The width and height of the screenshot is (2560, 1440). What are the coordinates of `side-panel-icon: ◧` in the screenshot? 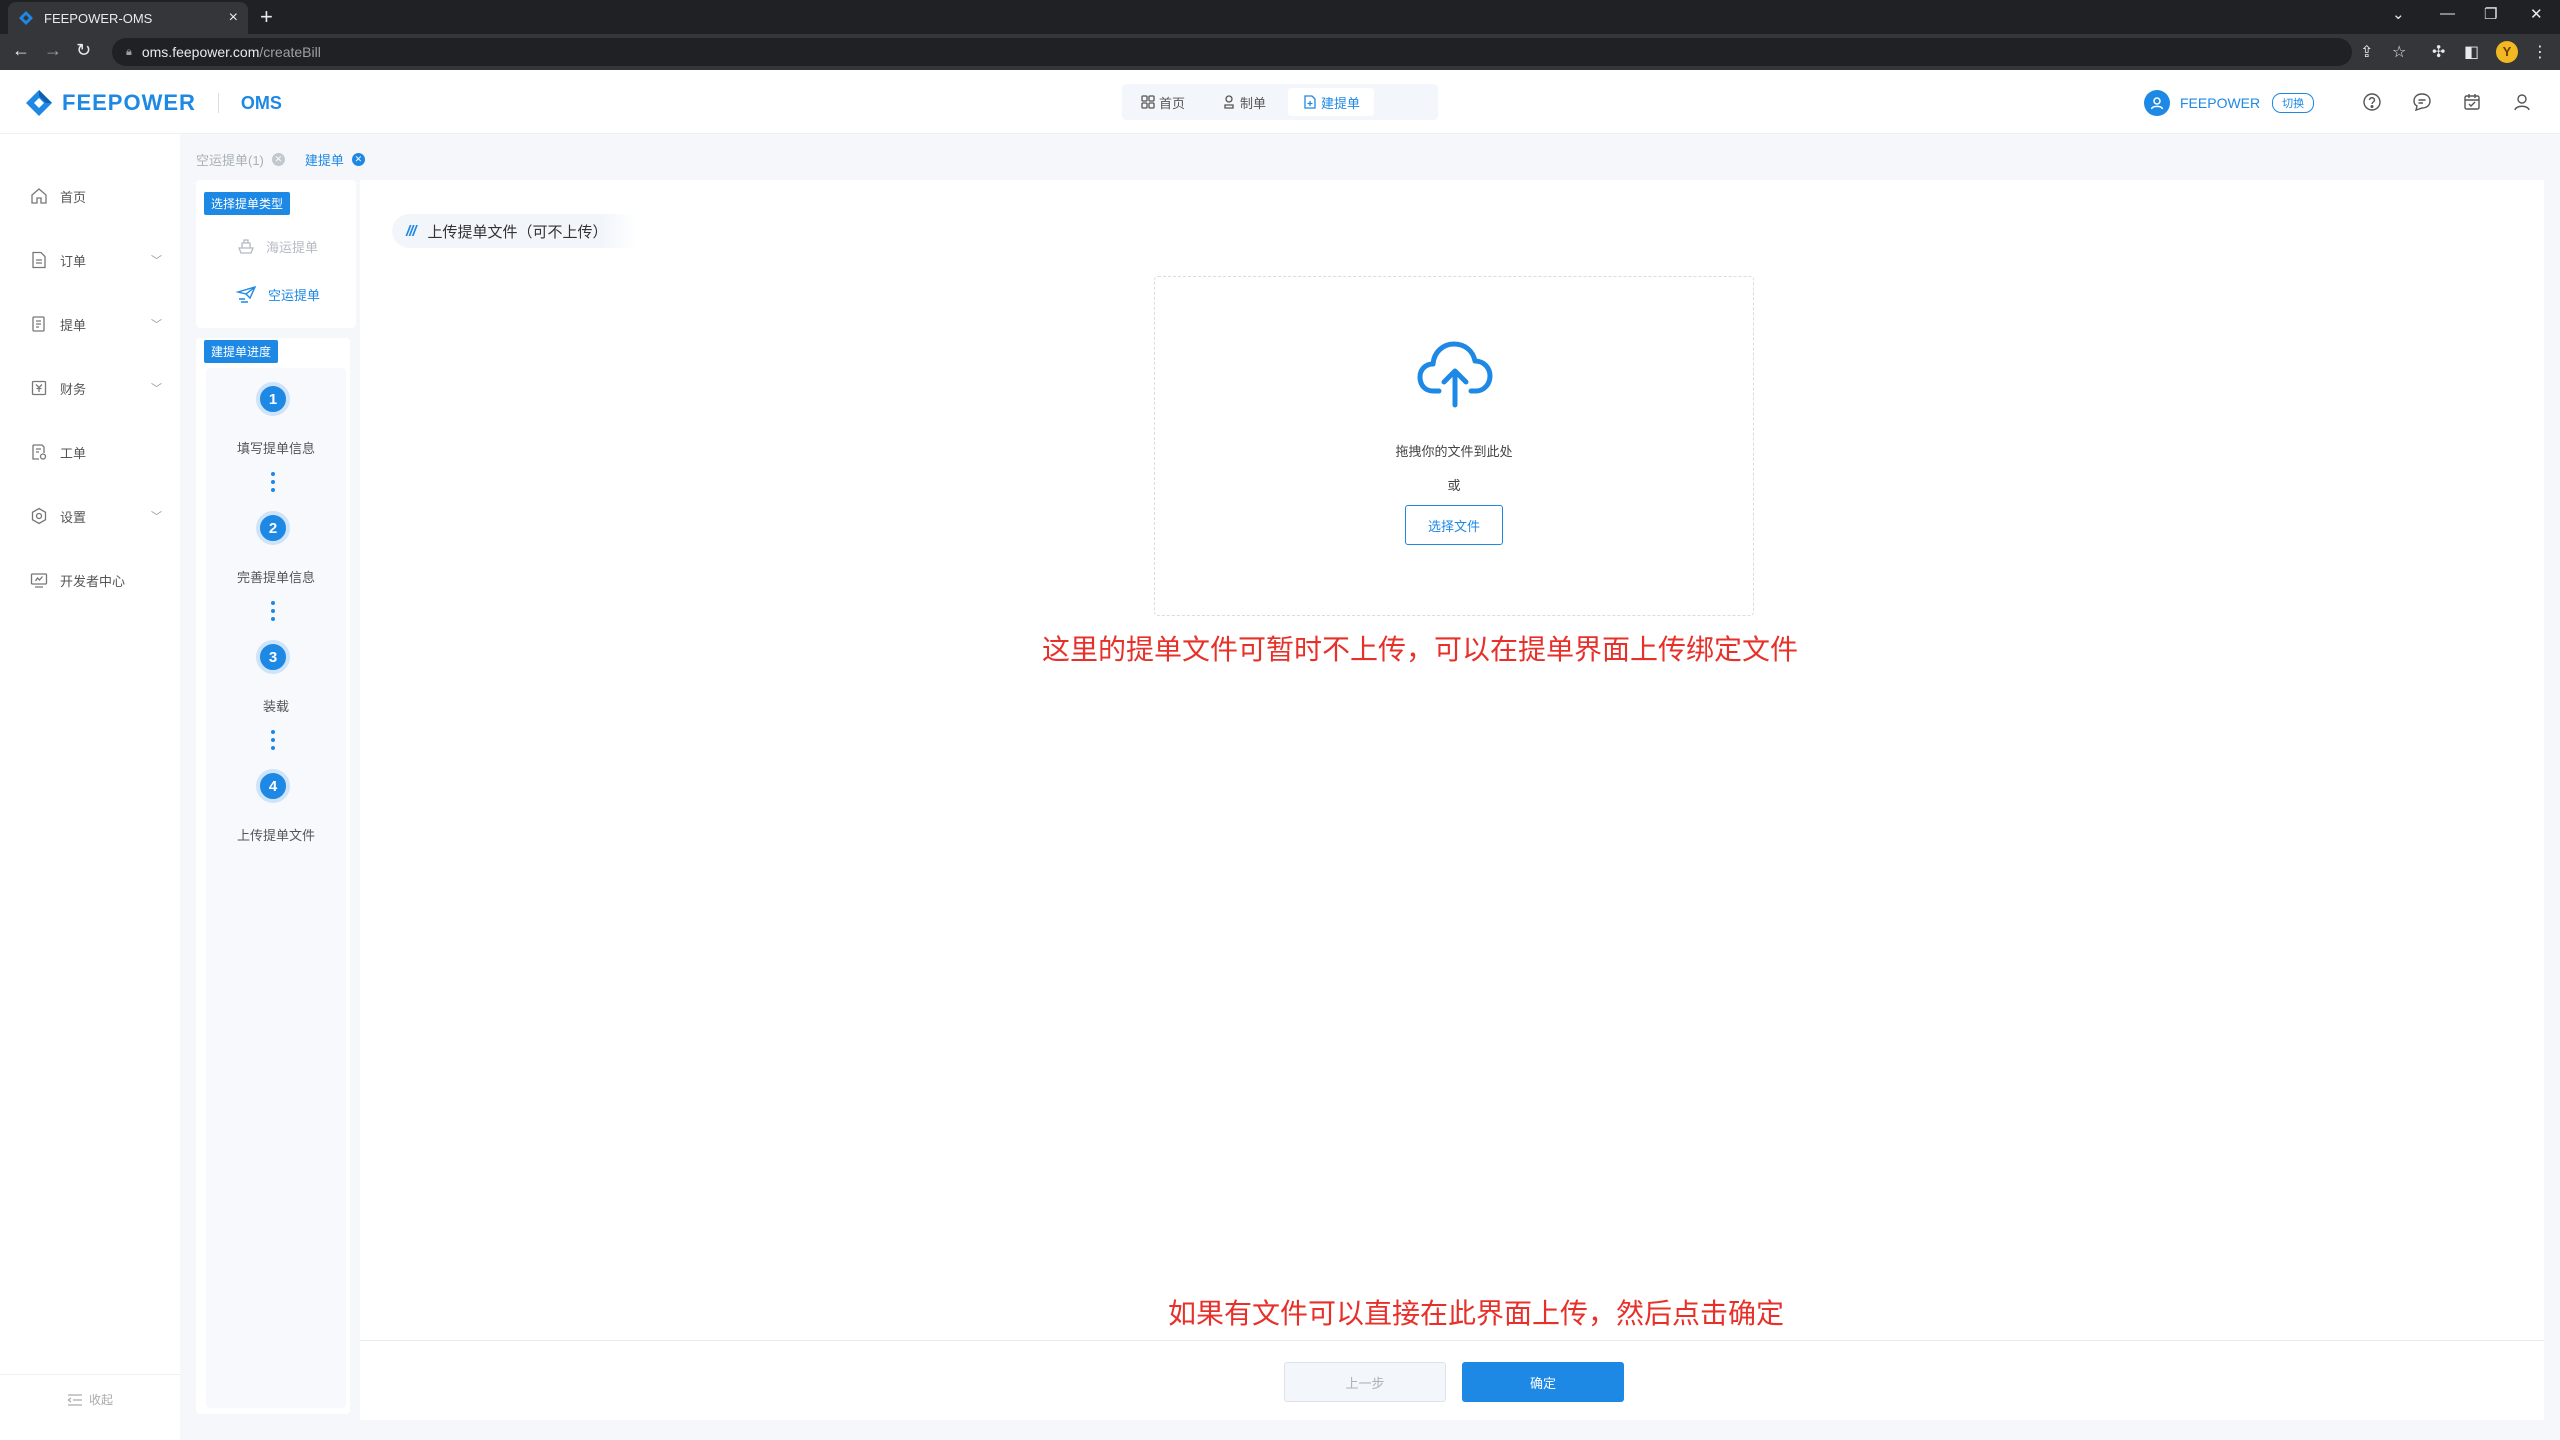 It's located at (2471, 52).